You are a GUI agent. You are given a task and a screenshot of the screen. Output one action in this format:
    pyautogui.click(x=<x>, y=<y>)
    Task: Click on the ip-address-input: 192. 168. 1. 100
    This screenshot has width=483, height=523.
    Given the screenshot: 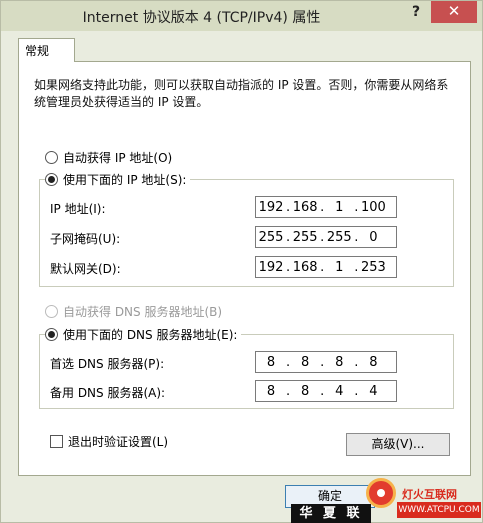 What is the action you would take?
    pyautogui.click(x=326, y=207)
    